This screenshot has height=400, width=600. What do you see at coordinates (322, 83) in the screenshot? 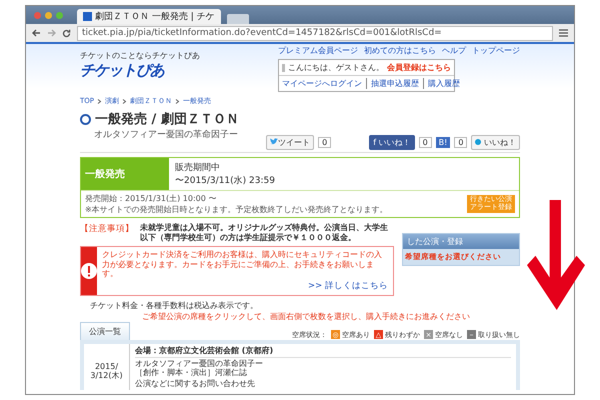
I see `account-link: マイページへログイン` at bounding box center [322, 83].